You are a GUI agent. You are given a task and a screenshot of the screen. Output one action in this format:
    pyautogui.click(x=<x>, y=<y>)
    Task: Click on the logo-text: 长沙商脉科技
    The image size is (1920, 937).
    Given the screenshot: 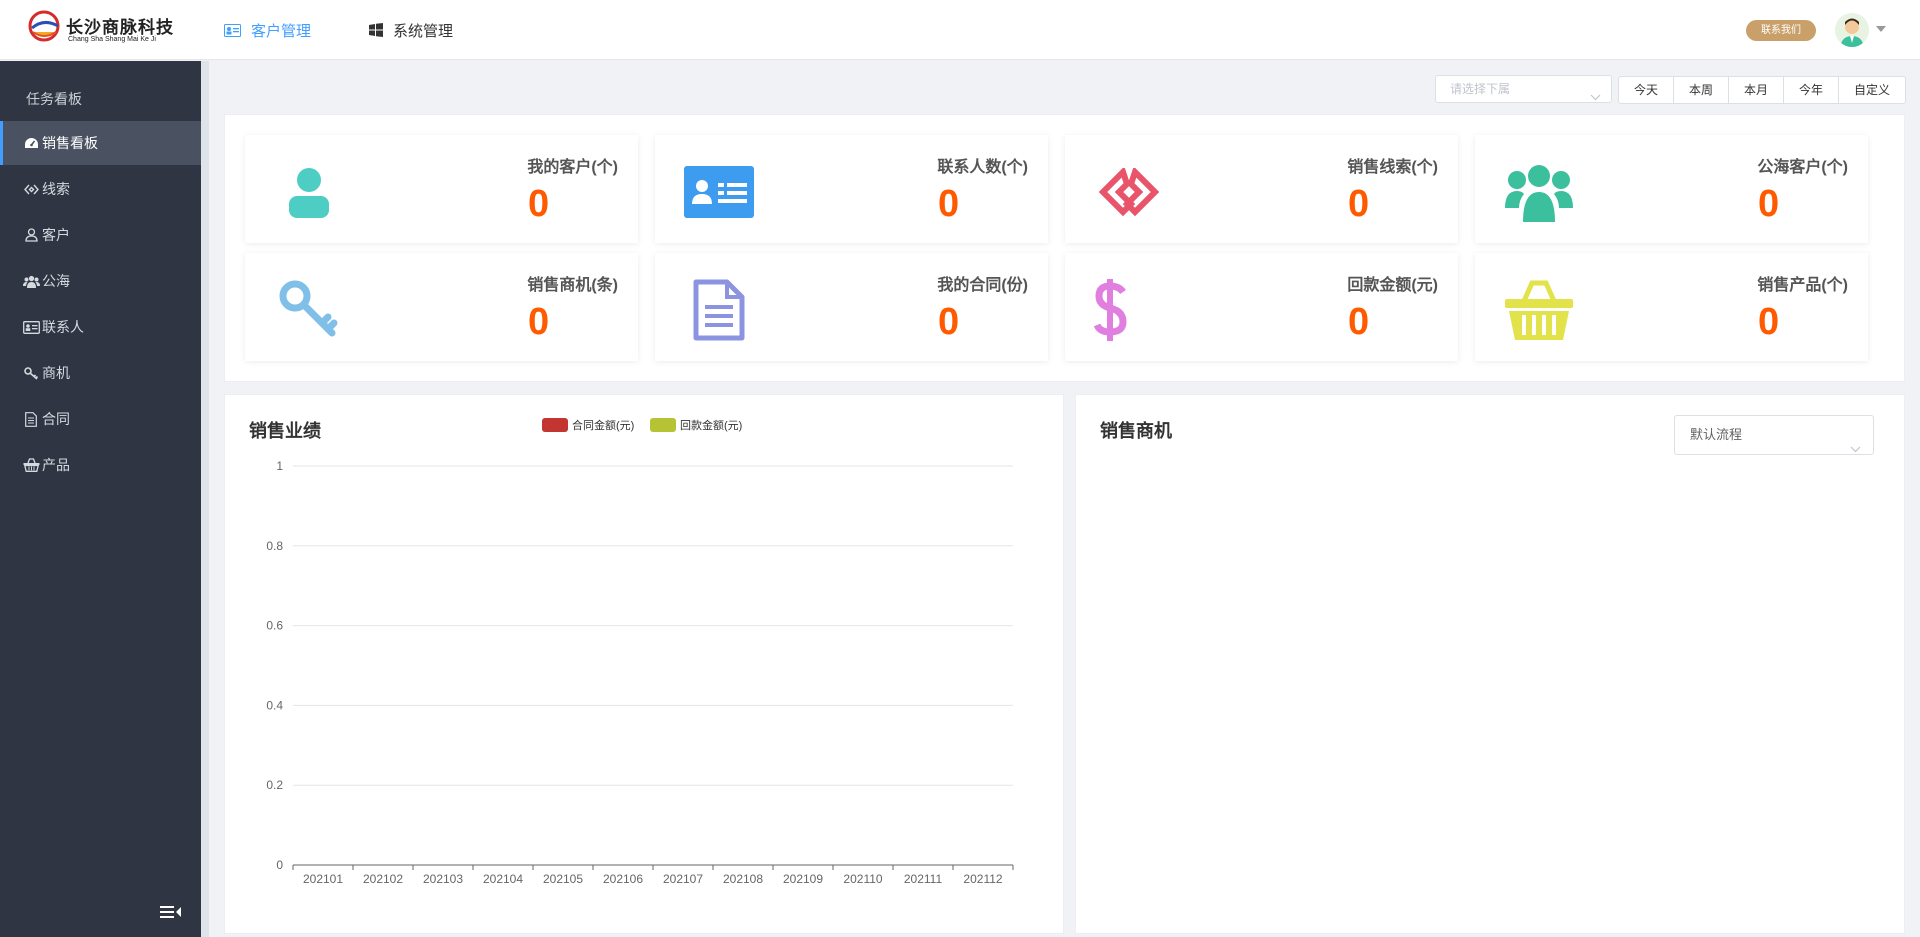 What is the action you would take?
    pyautogui.click(x=120, y=28)
    